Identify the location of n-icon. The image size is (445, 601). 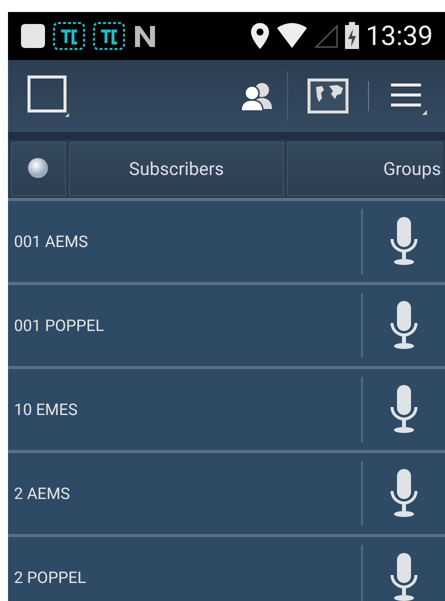
(145, 36).